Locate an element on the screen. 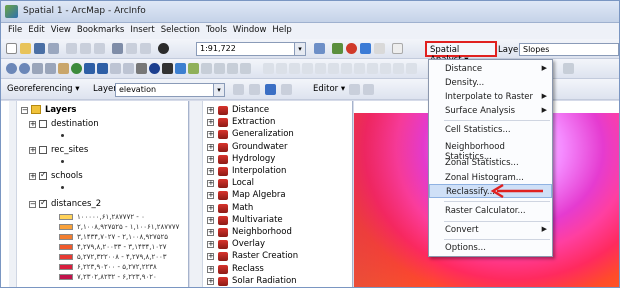  hyperlink-icon is located at coordinates (193, 68).